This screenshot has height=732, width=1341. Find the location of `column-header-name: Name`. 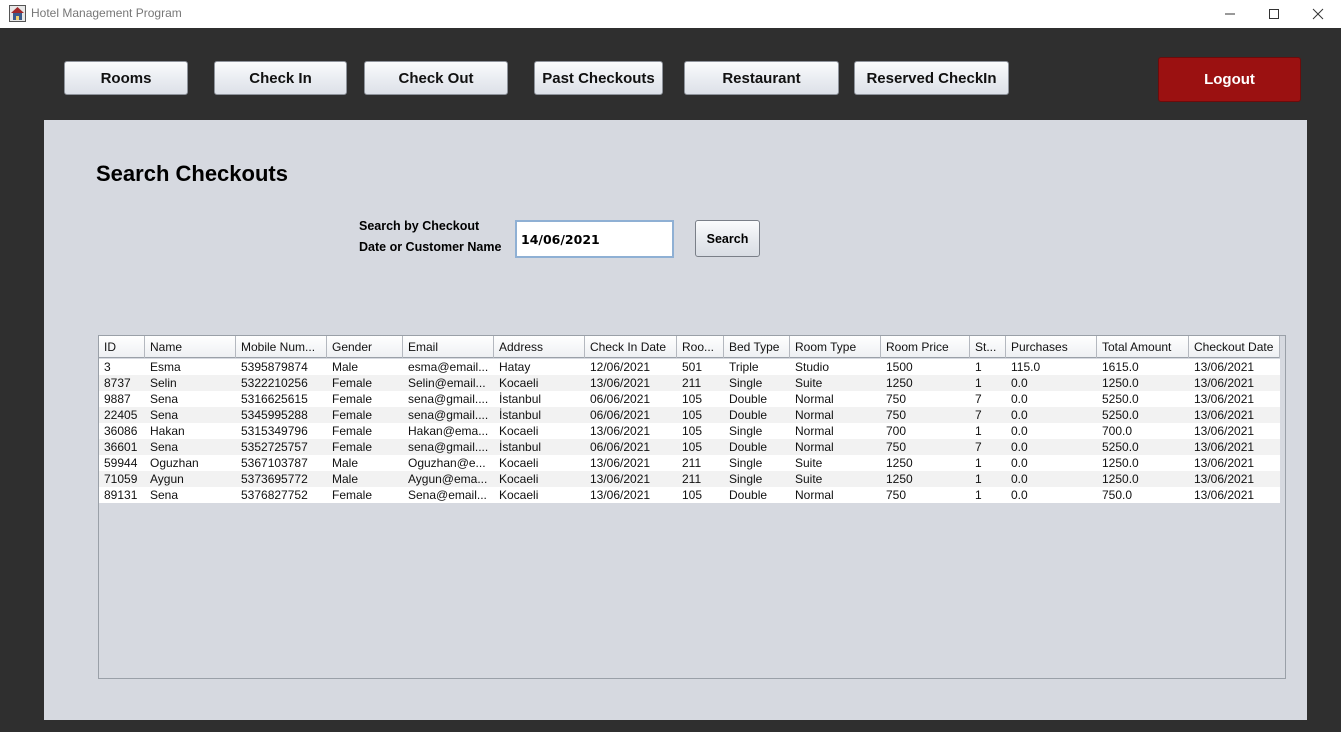

column-header-name: Name is located at coordinates (190, 347).